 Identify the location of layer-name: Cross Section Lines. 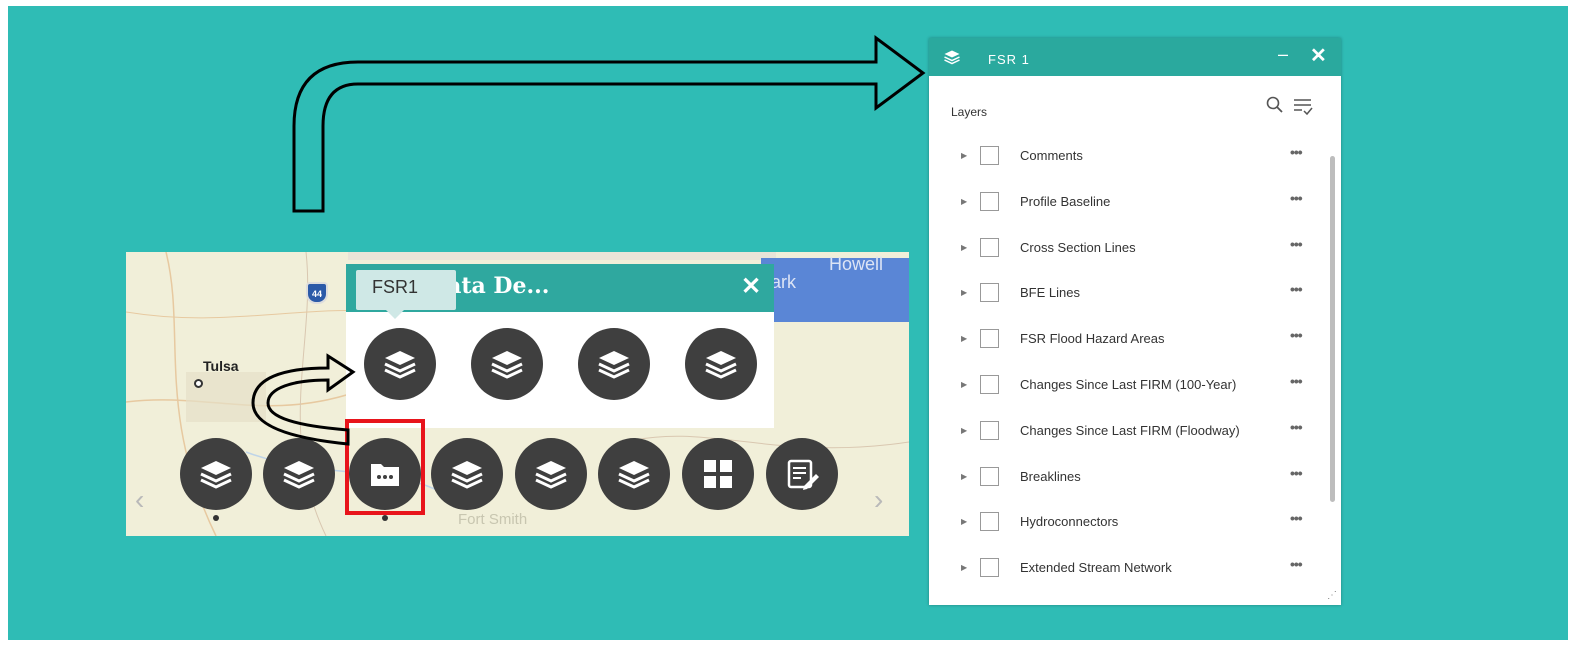
(1078, 247).